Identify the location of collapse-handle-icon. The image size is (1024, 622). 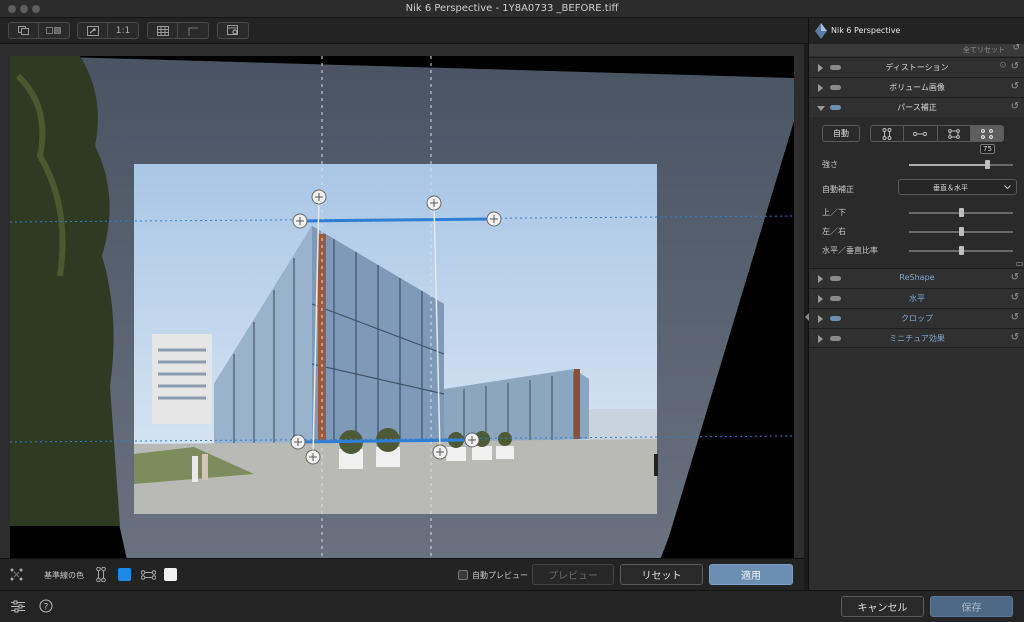
(1019, 264).